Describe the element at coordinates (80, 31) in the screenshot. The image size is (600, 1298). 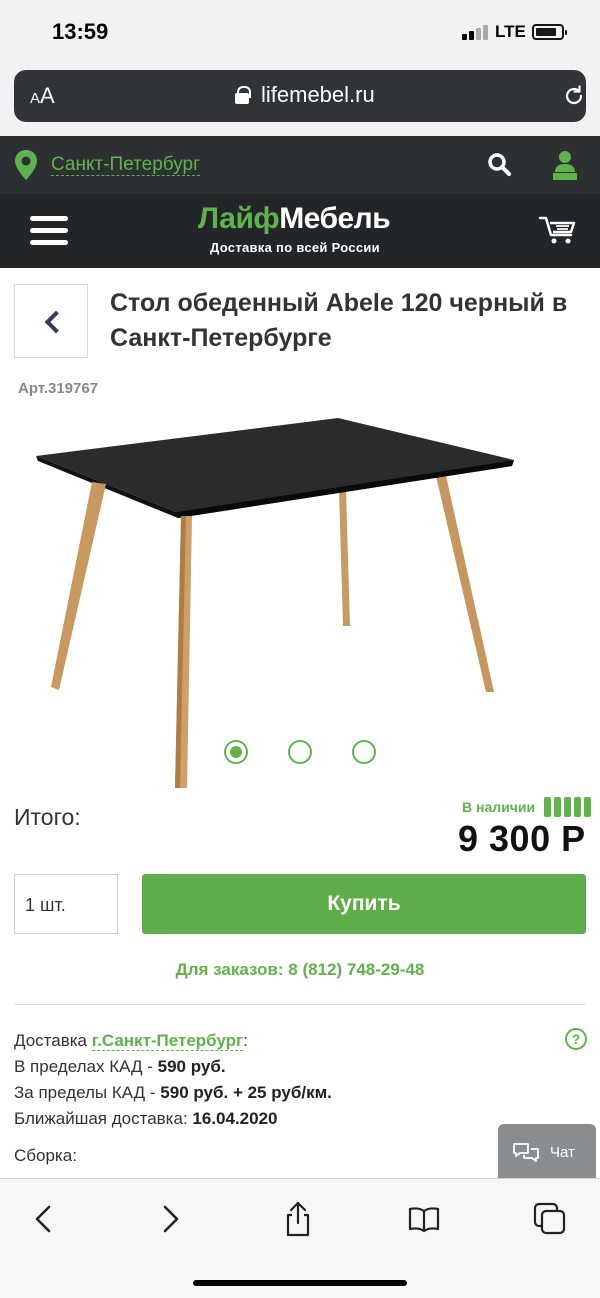
I see `status-time: 13:59` at that location.